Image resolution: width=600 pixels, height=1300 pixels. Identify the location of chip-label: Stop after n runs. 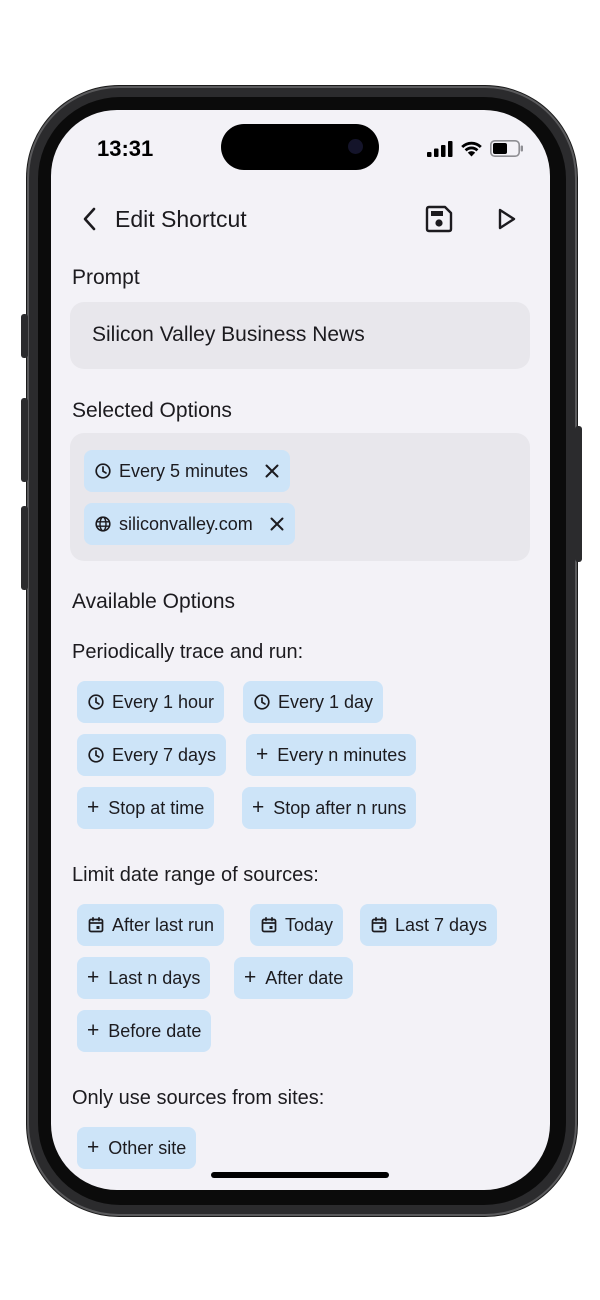
(340, 807).